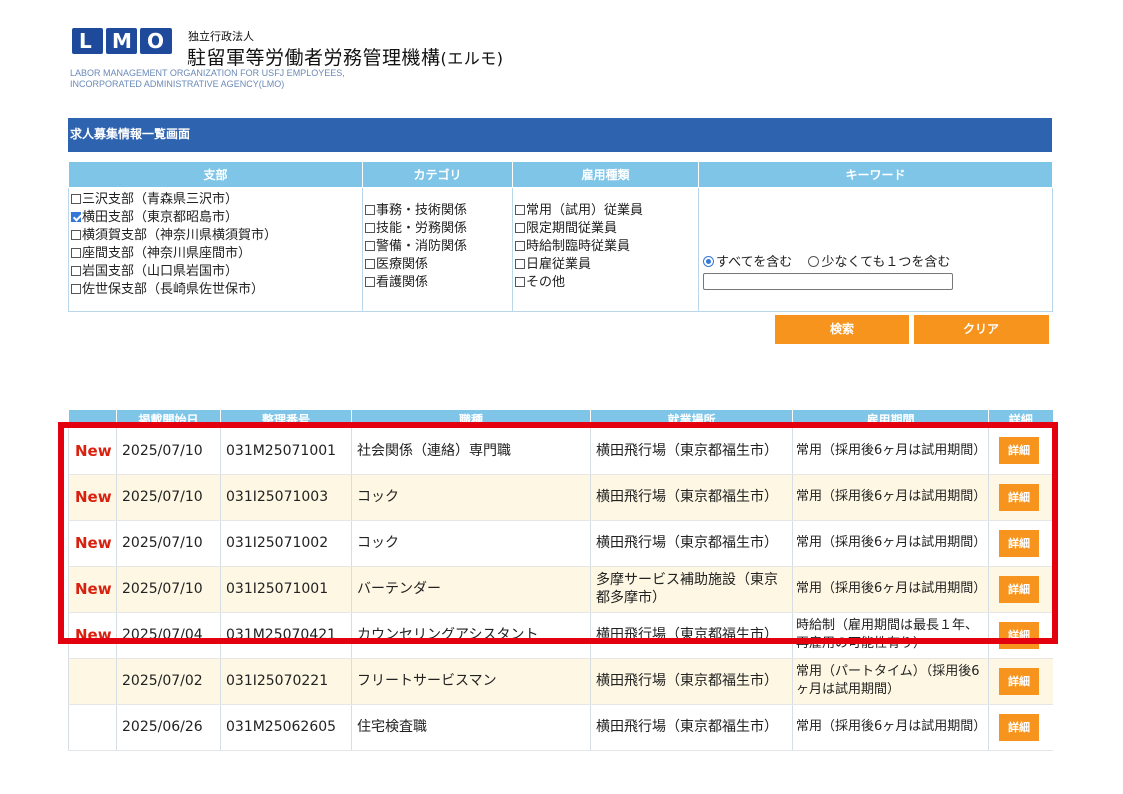 This screenshot has width=1123, height=794. What do you see at coordinates (585, 210) in the screenshot?
I see `employment-type-option-label: 常用（試用）従業員` at bounding box center [585, 210].